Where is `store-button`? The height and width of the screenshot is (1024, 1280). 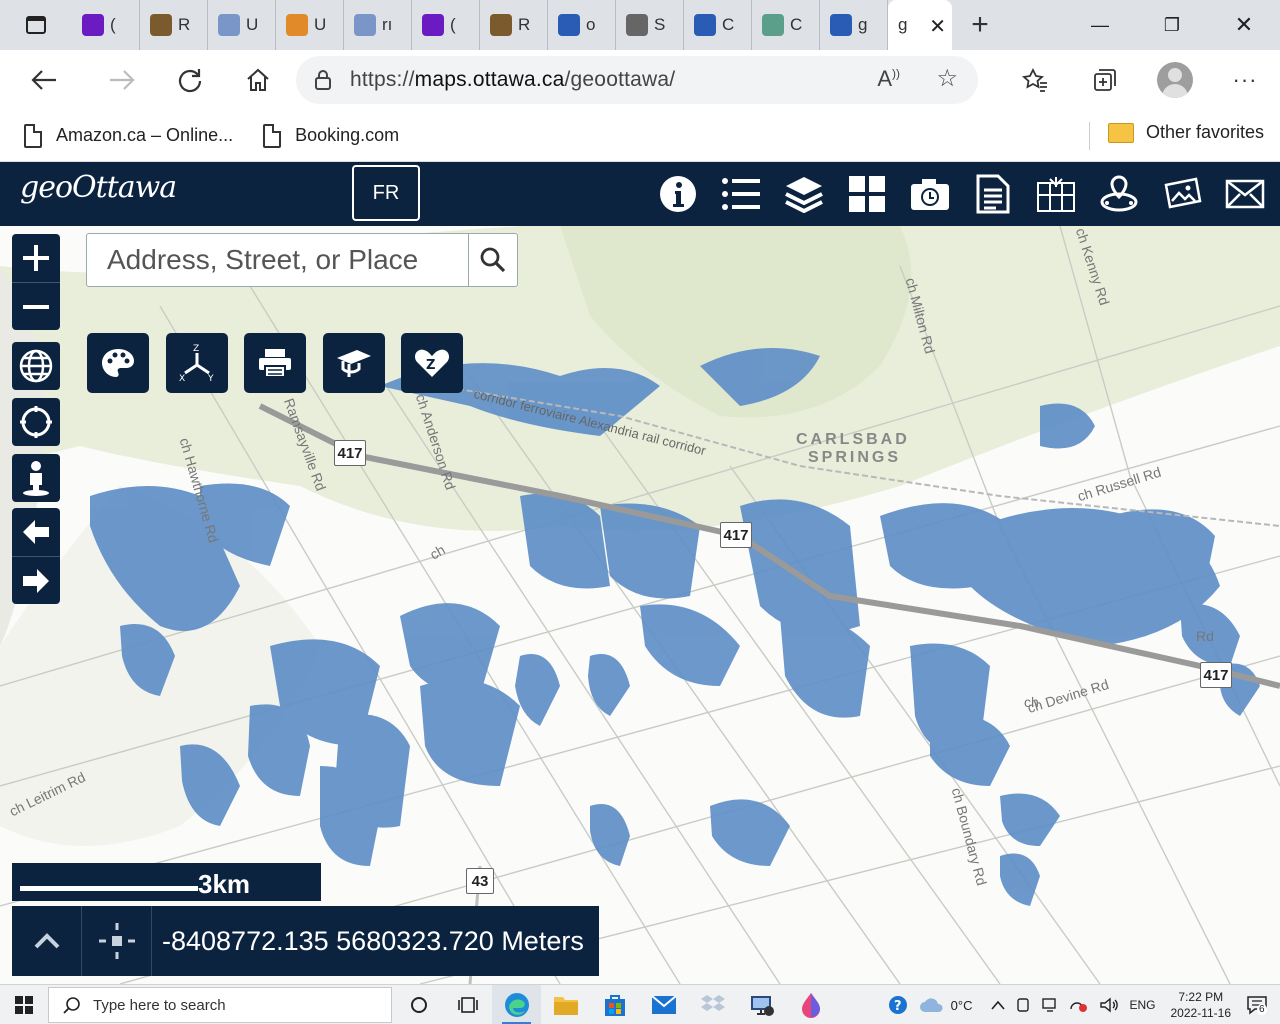
store-button is located at coordinates (614, 1004).